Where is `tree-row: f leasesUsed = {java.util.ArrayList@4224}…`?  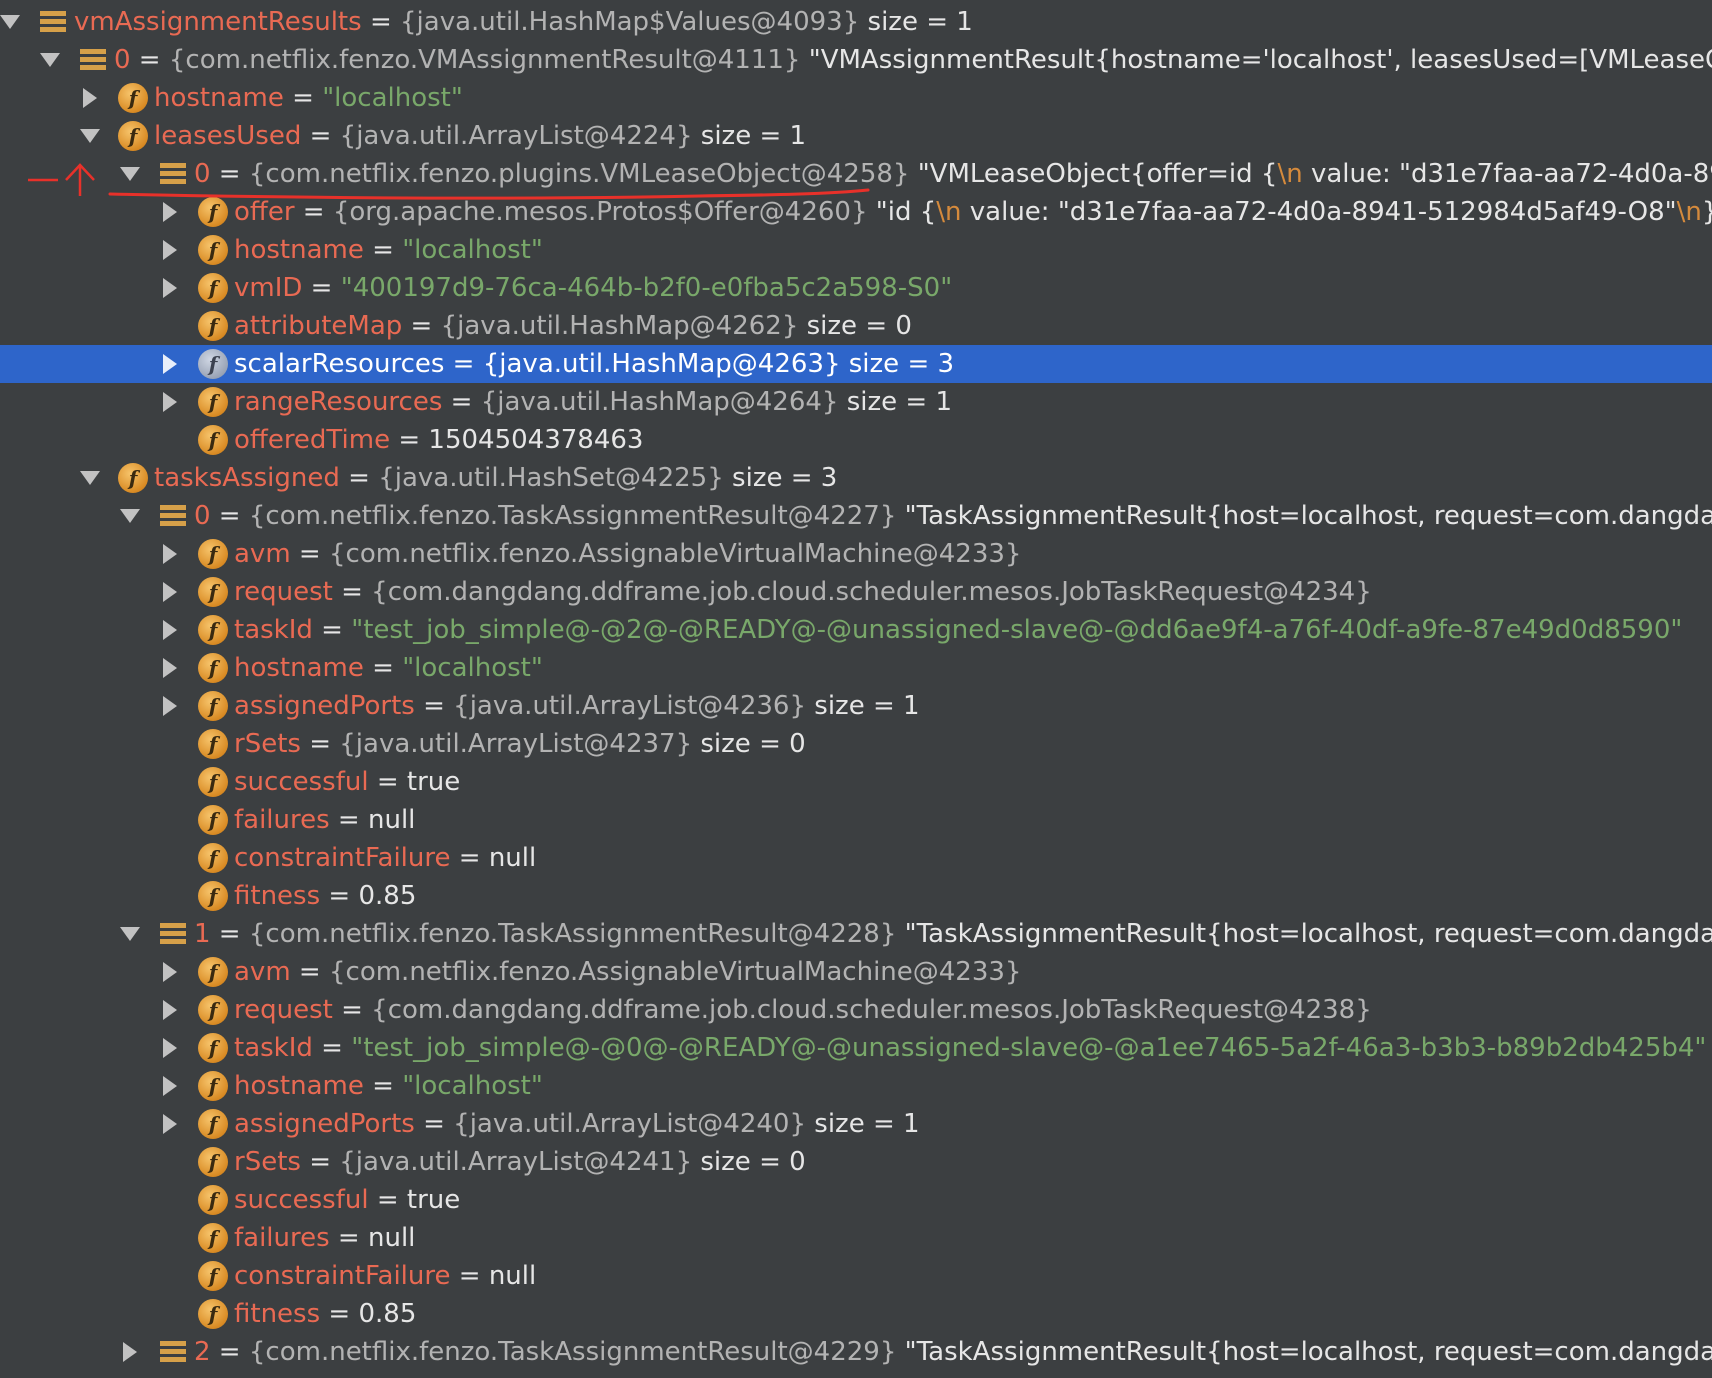 tree-row: f leasesUsed = {java.util.ArrayList@4224}… is located at coordinates (856, 136).